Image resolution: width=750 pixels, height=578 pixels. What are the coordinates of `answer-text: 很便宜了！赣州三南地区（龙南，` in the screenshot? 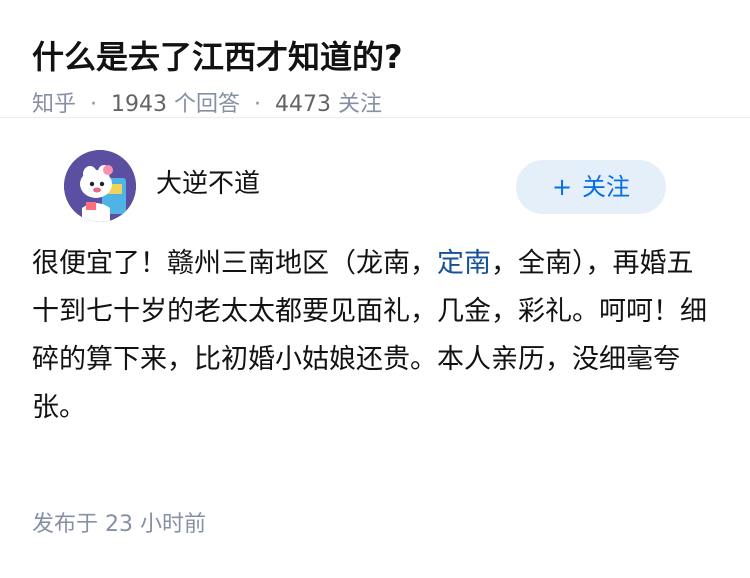 It's located at (234, 263).